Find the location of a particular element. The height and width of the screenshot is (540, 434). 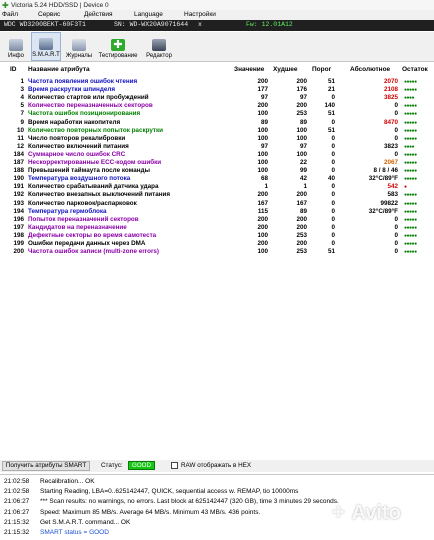

raw-hex-label: RAW отображать в HEX is located at coordinates (216, 465).